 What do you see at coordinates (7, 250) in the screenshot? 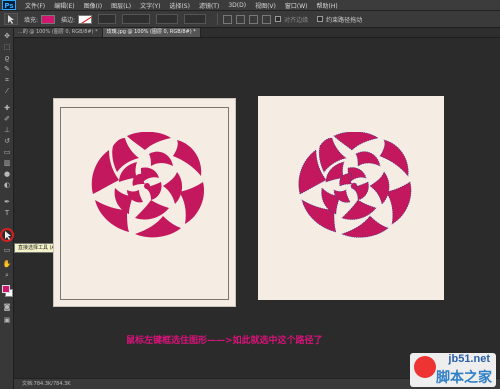
I see `shape-icon: ▭` at bounding box center [7, 250].